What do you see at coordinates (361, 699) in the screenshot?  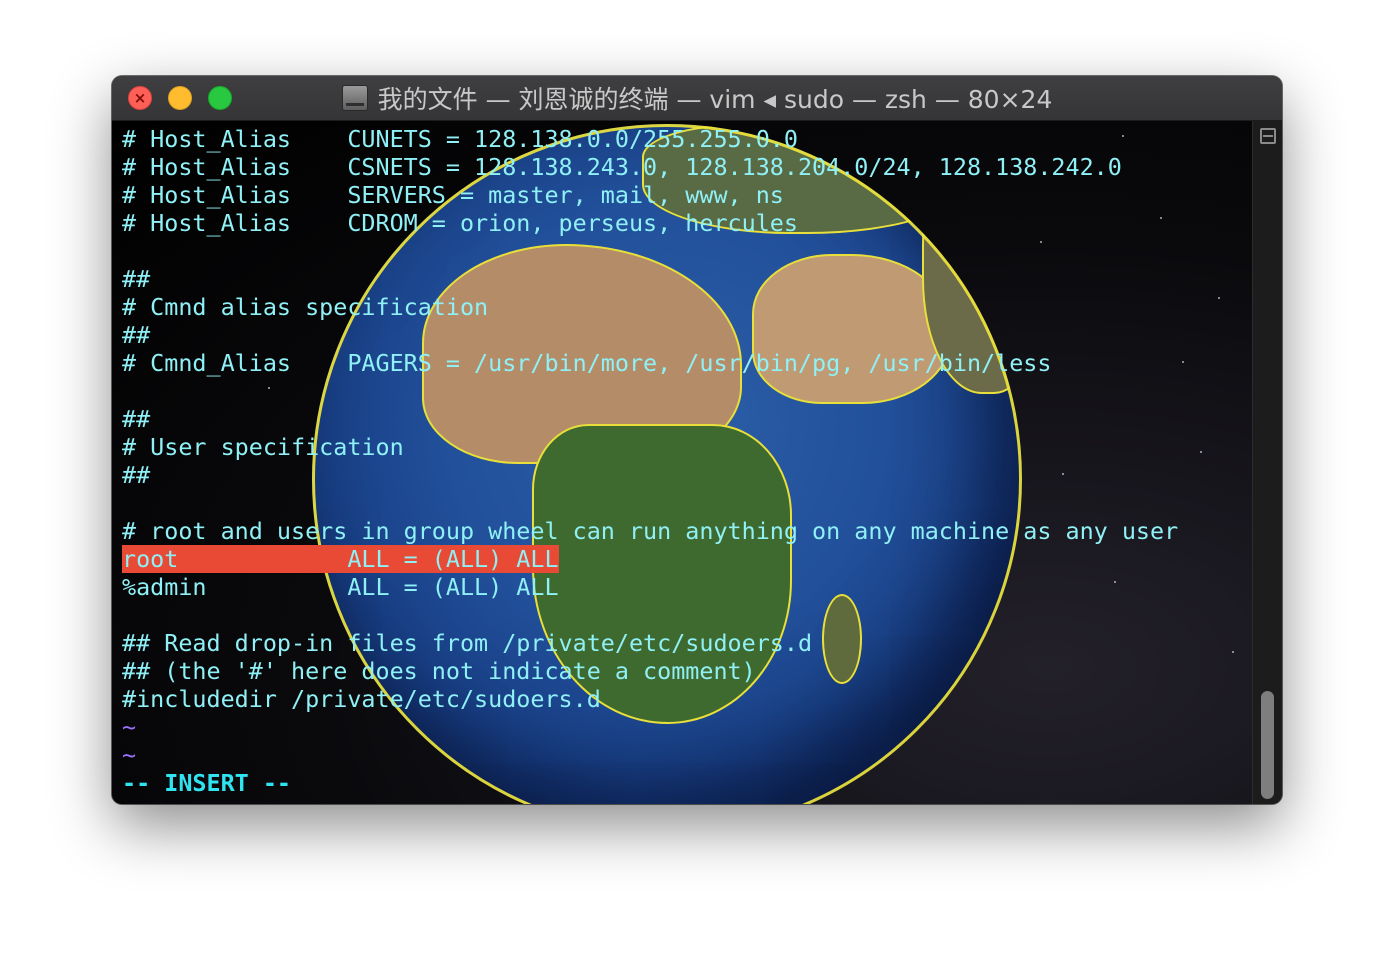 I see `terminal-line: #includedir /private/etc/sudoers.d` at bounding box center [361, 699].